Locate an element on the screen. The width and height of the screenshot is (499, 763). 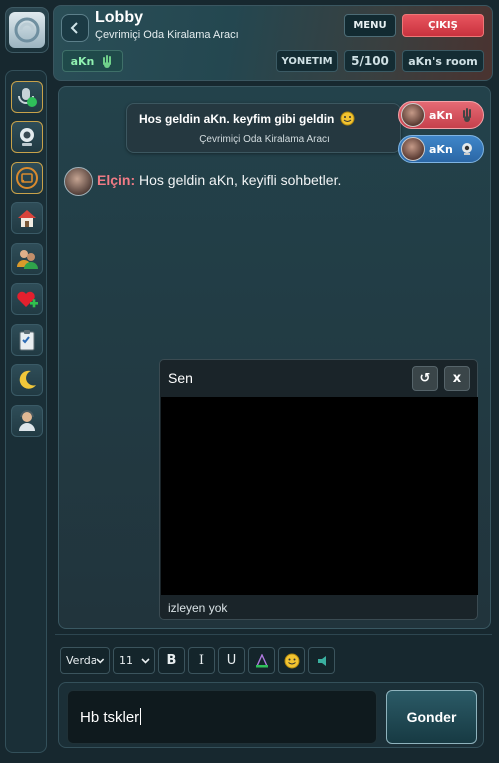
text-caret is located at coordinates (141, 716).